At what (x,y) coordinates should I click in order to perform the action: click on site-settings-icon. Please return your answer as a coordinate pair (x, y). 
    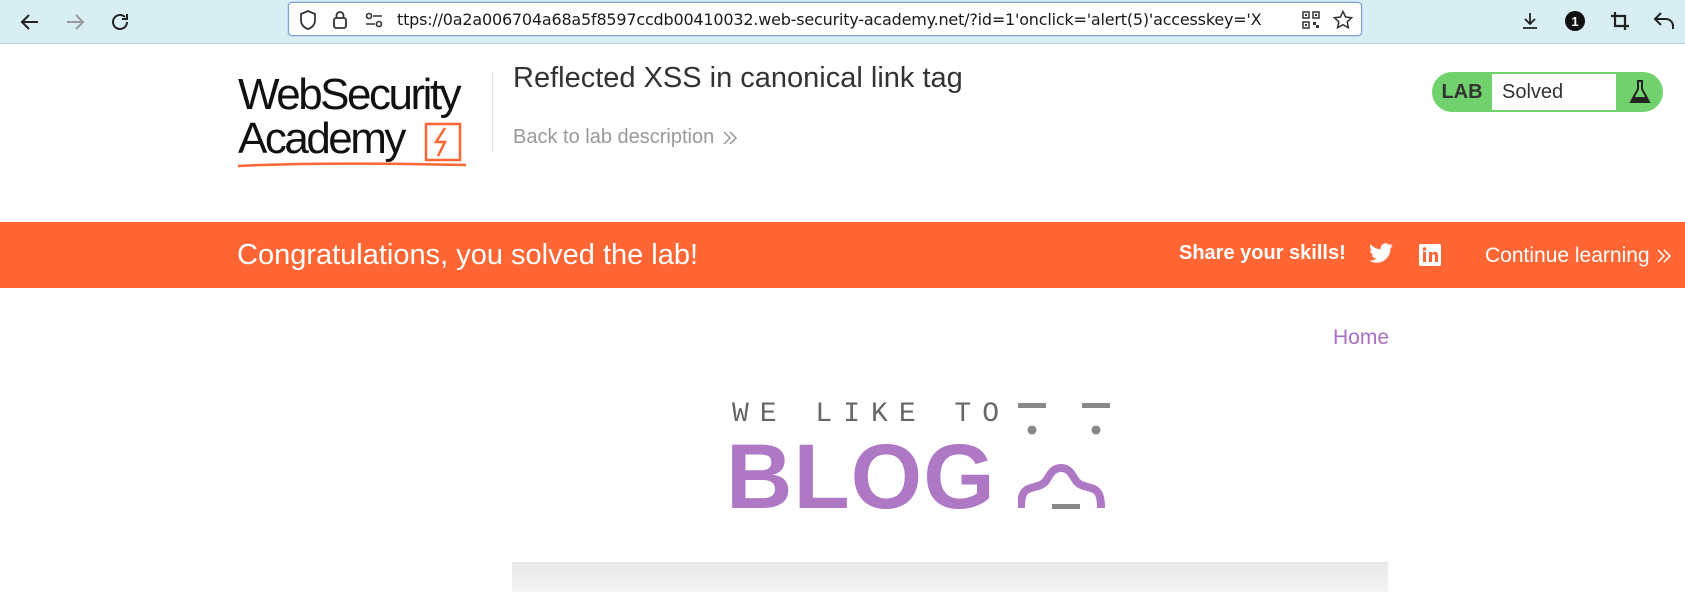
    Looking at the image, I should click on (374, 20).